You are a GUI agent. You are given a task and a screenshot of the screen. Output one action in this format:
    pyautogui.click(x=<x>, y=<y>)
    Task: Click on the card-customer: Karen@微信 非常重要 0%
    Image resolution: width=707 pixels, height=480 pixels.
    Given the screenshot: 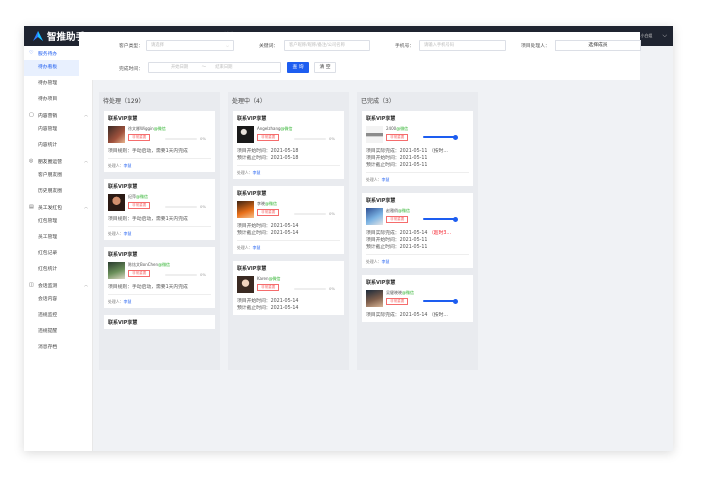 What is the action you would take?
    pyautogui.click(x=288, y=285)
    